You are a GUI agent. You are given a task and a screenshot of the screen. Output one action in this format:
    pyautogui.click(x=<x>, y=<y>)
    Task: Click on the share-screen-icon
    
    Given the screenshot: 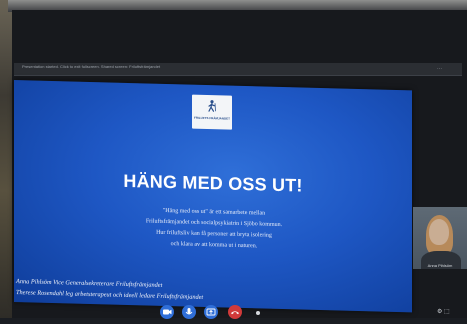 What is the action you would take?
    pyautogui.click(x=211, y=312)
    